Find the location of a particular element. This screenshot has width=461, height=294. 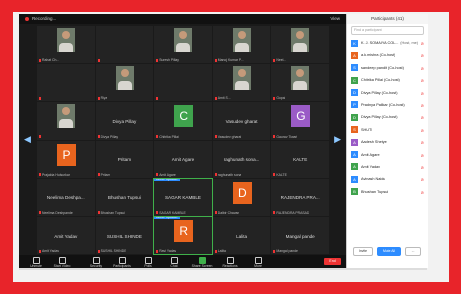

participant-tile: P Prajakta Hulsurkar is located at coordinates (66, 159).